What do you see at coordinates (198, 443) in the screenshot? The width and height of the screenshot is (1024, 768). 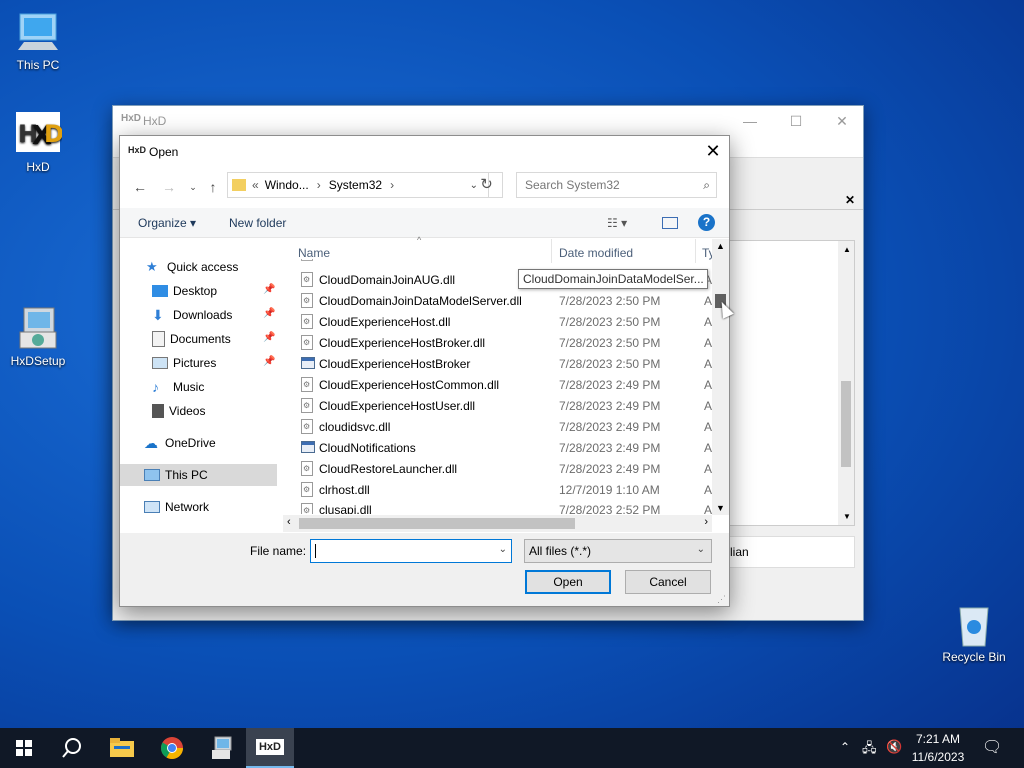 I see `nav-item-onedrive: ☁ OneDrive` at bounding box center [198, 443].